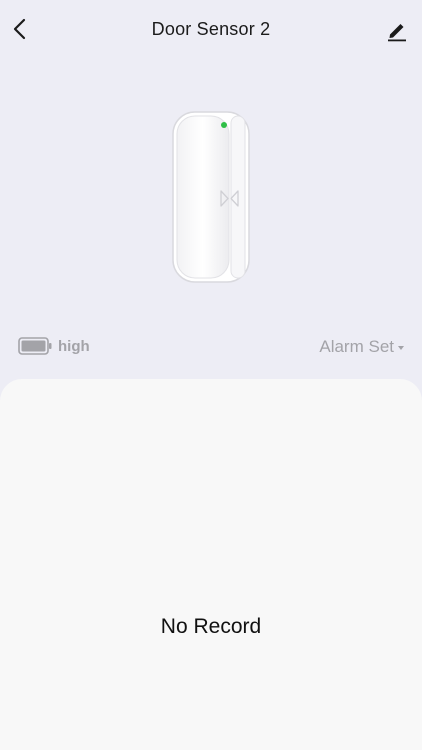 The image size is (422, 750). I want to click on caret-down-icon, so click(401, 348).